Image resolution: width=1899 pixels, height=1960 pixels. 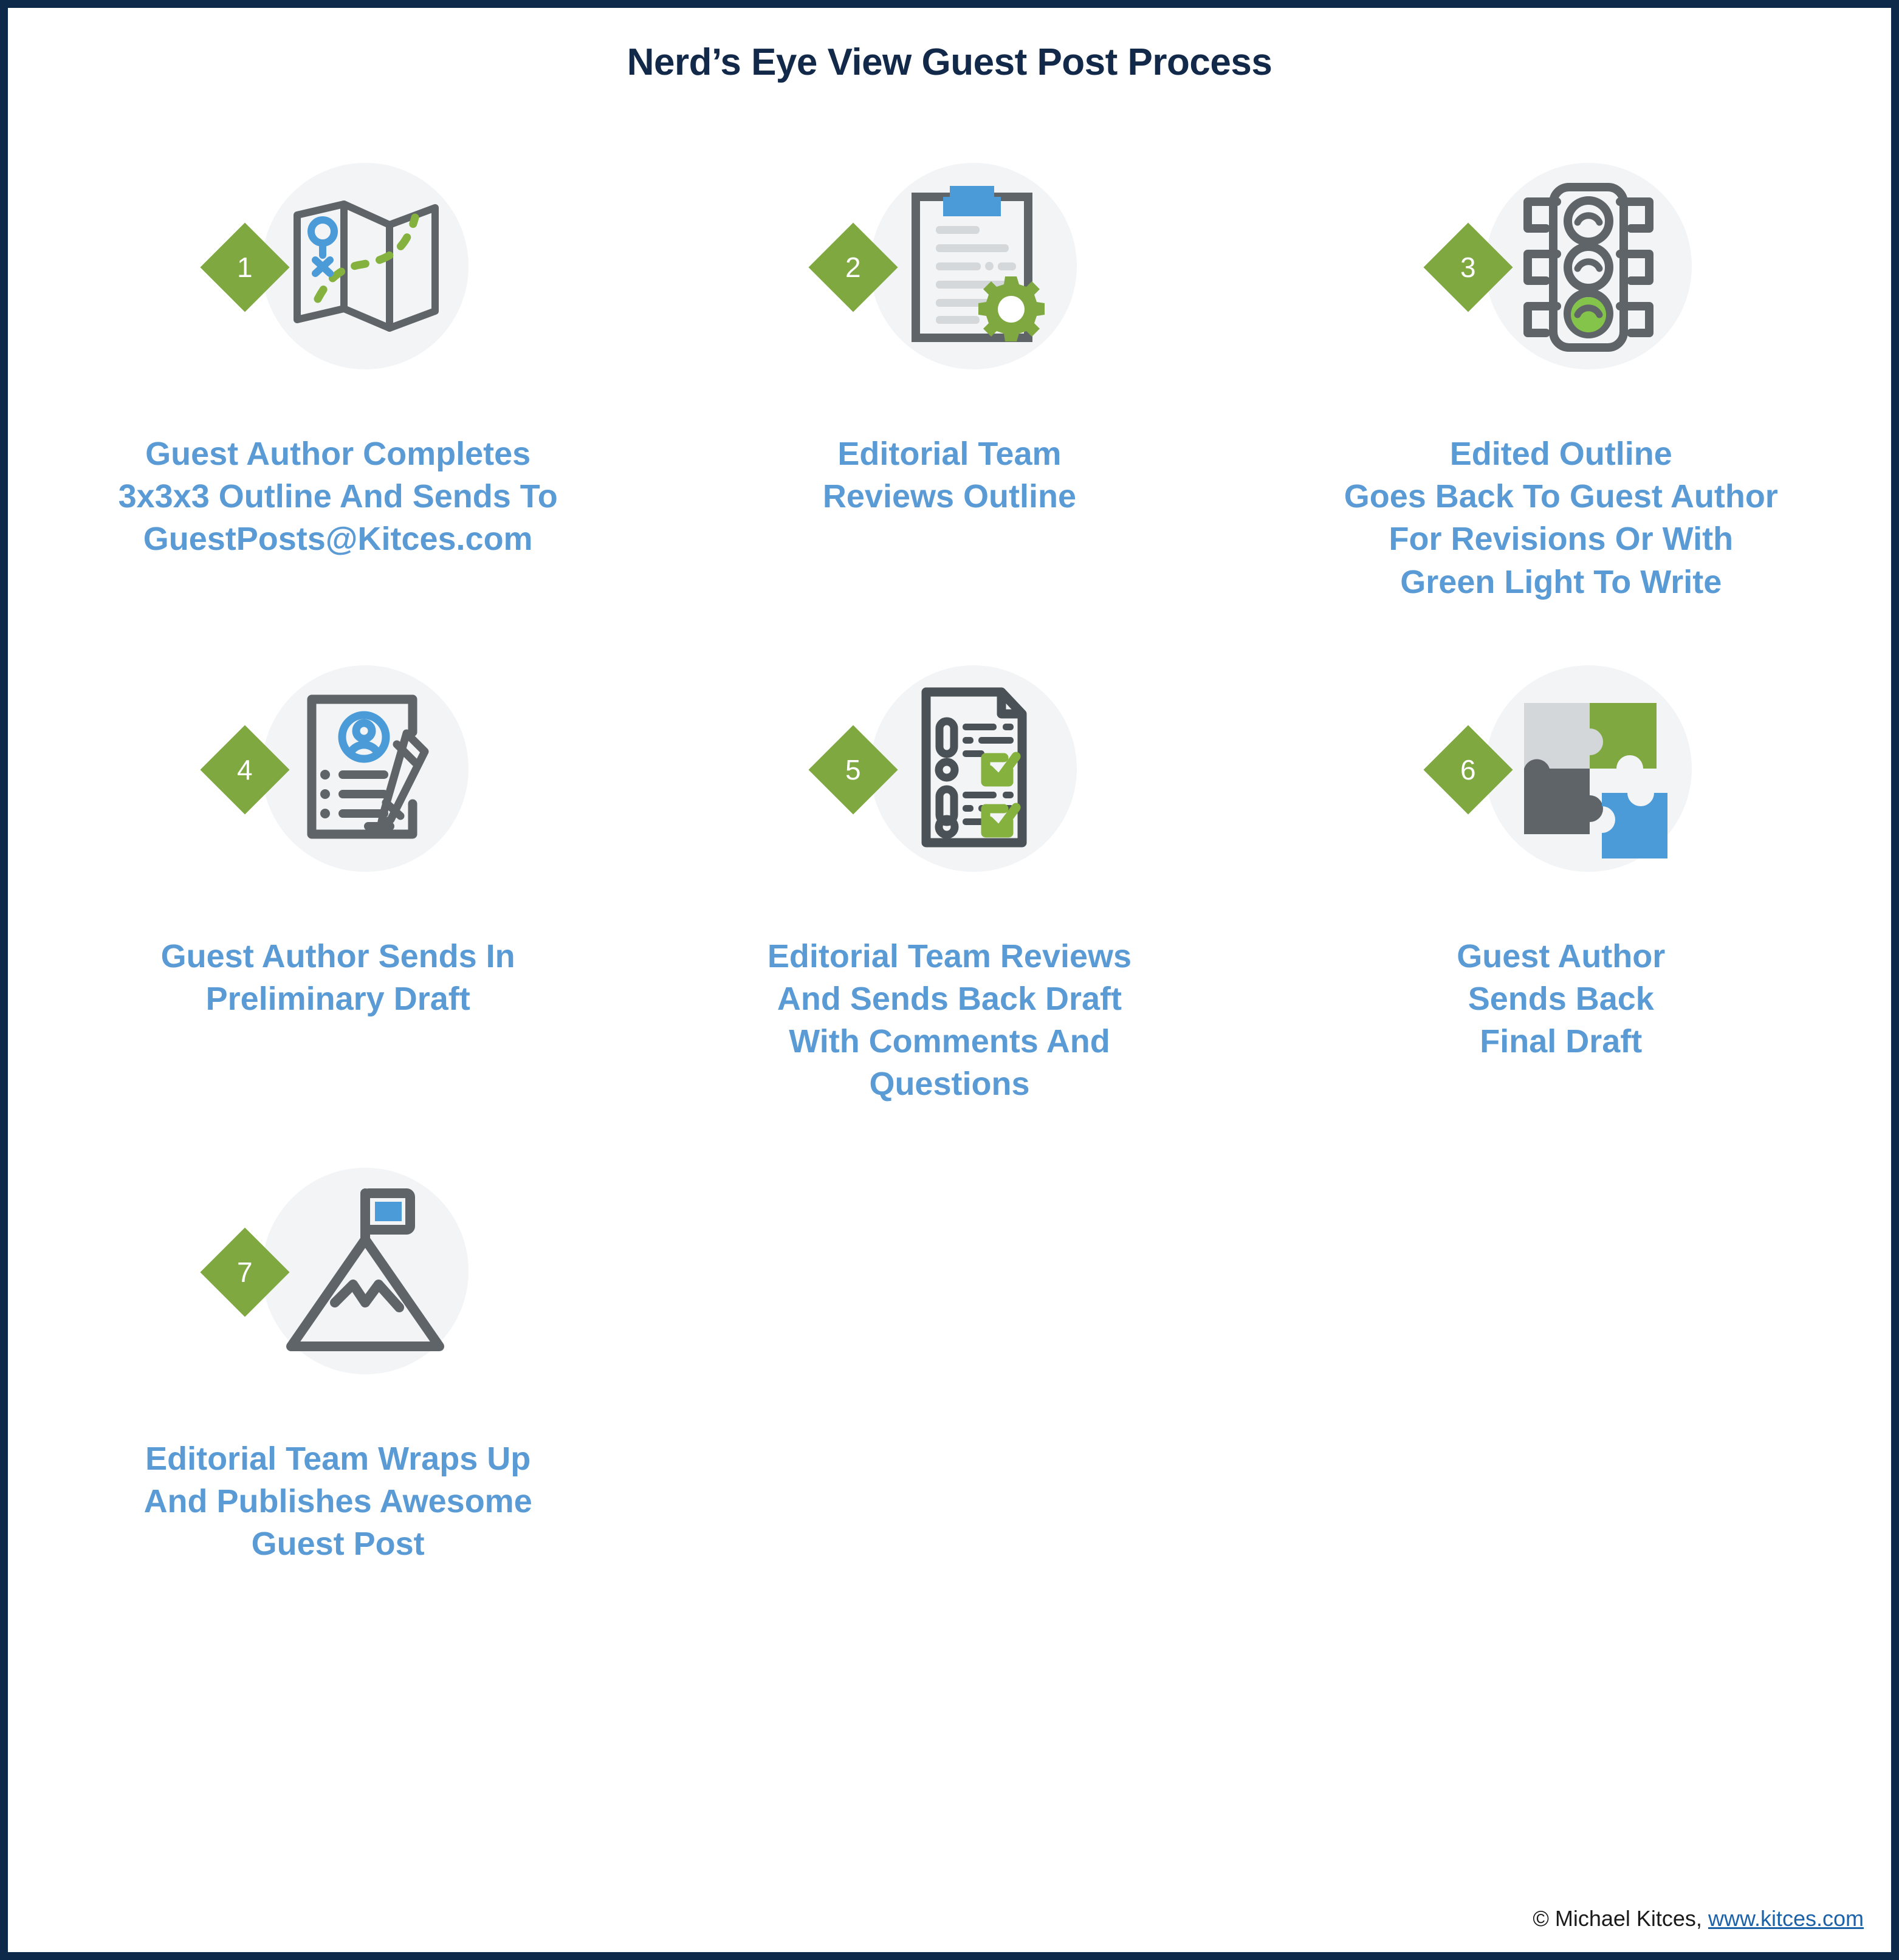 What do you see at coordinates (365, 266) in the screenshot?
I see `folded-map-icon` at bounding box center [365, 266].